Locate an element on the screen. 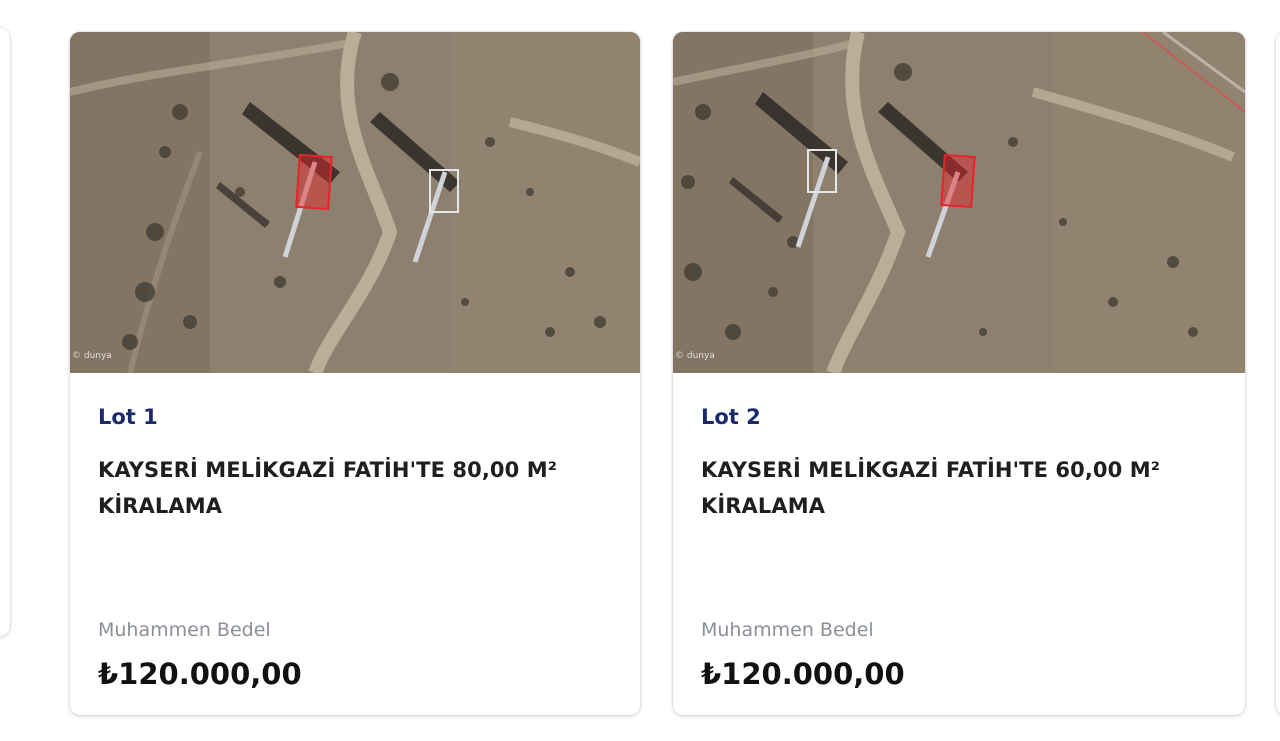 Image resolution: width=1280 pixels, height=741 pixels. next-lot-card is located at coordinates (1278, 373).